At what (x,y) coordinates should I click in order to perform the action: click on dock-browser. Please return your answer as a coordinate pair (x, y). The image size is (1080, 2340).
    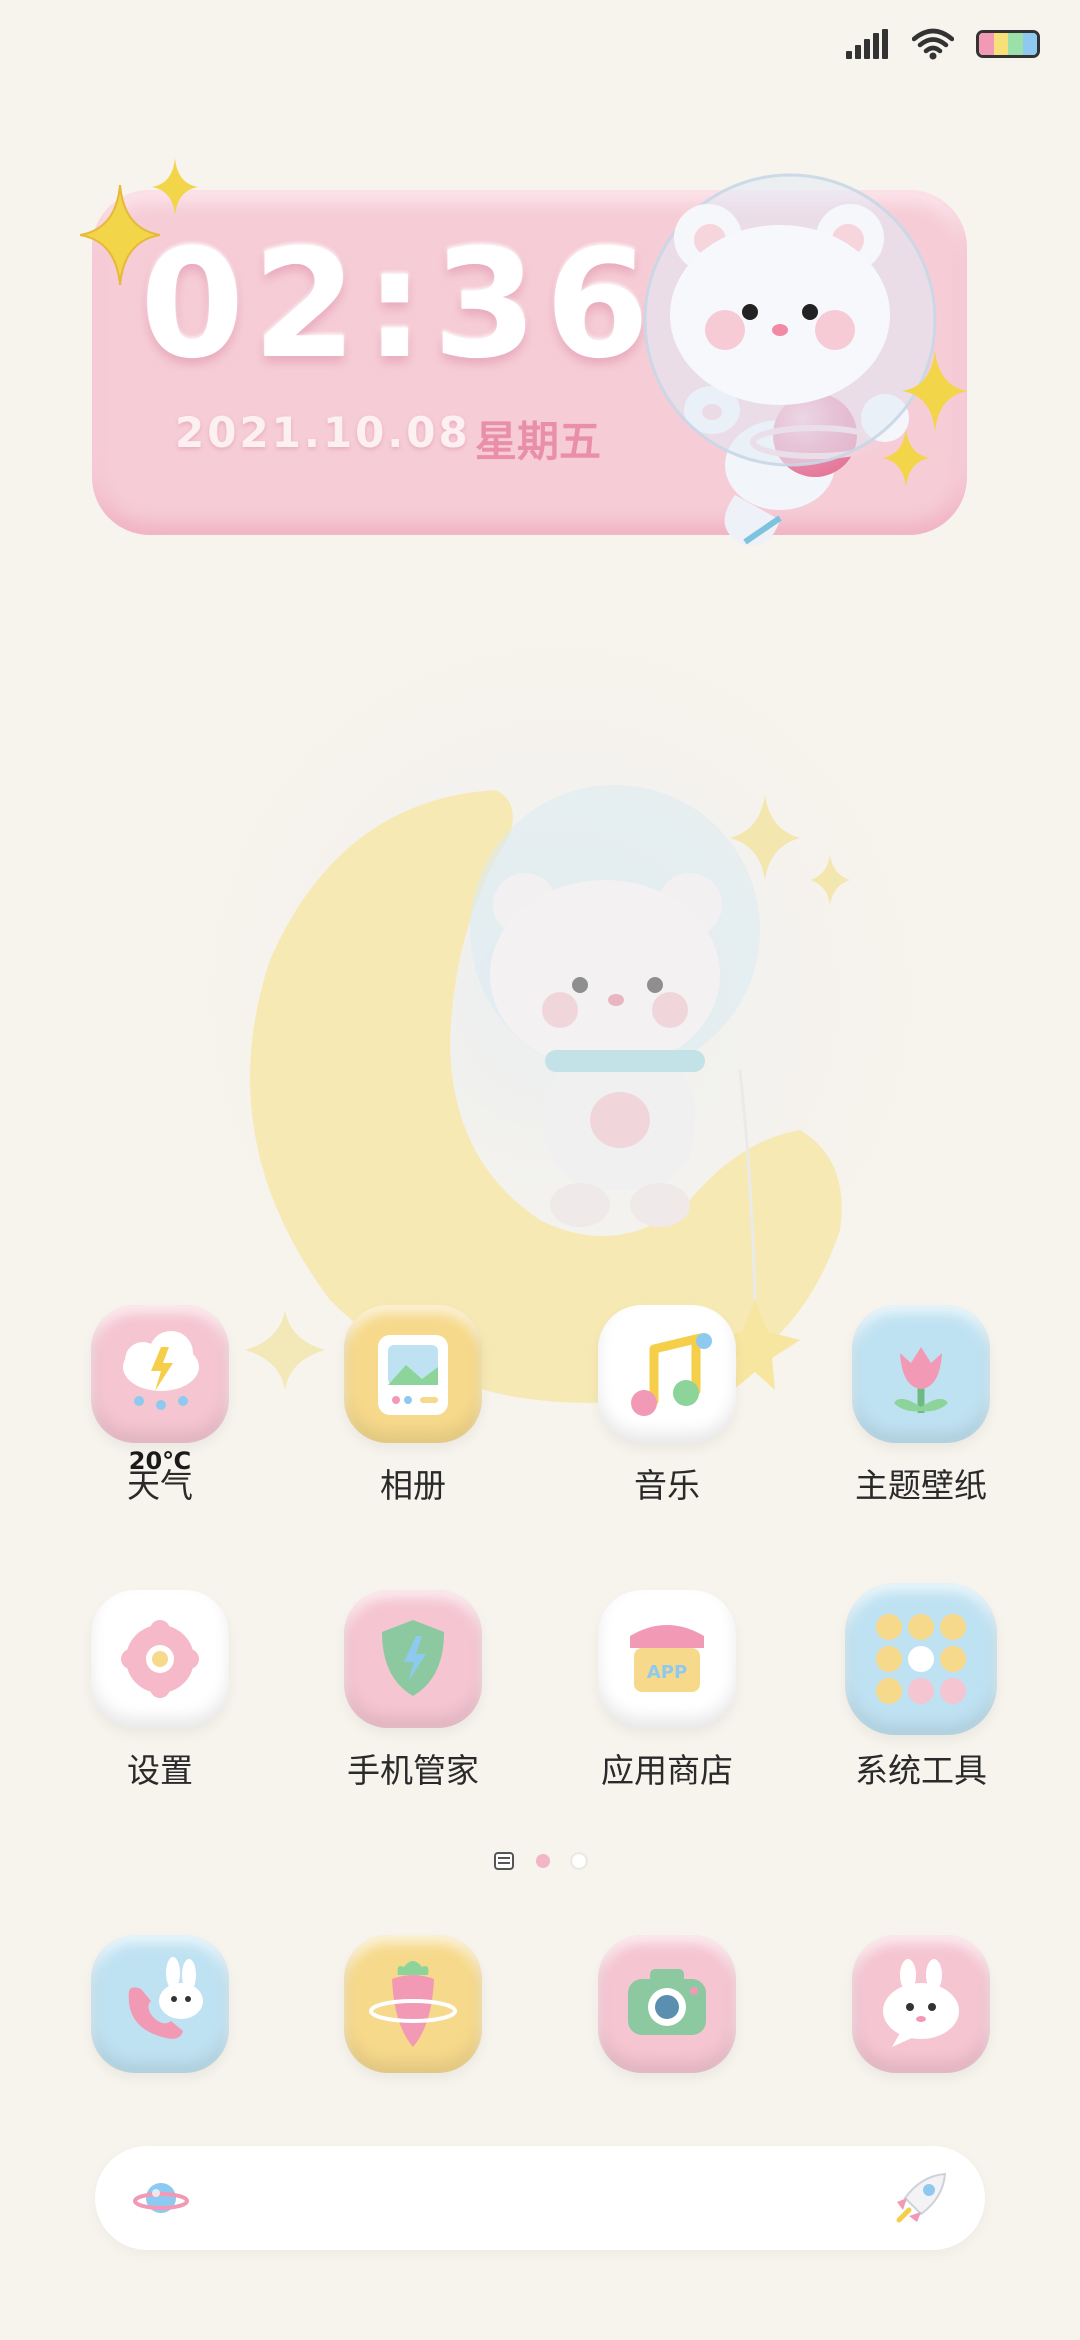
    Looking at the image, I should click on (413, 2004).